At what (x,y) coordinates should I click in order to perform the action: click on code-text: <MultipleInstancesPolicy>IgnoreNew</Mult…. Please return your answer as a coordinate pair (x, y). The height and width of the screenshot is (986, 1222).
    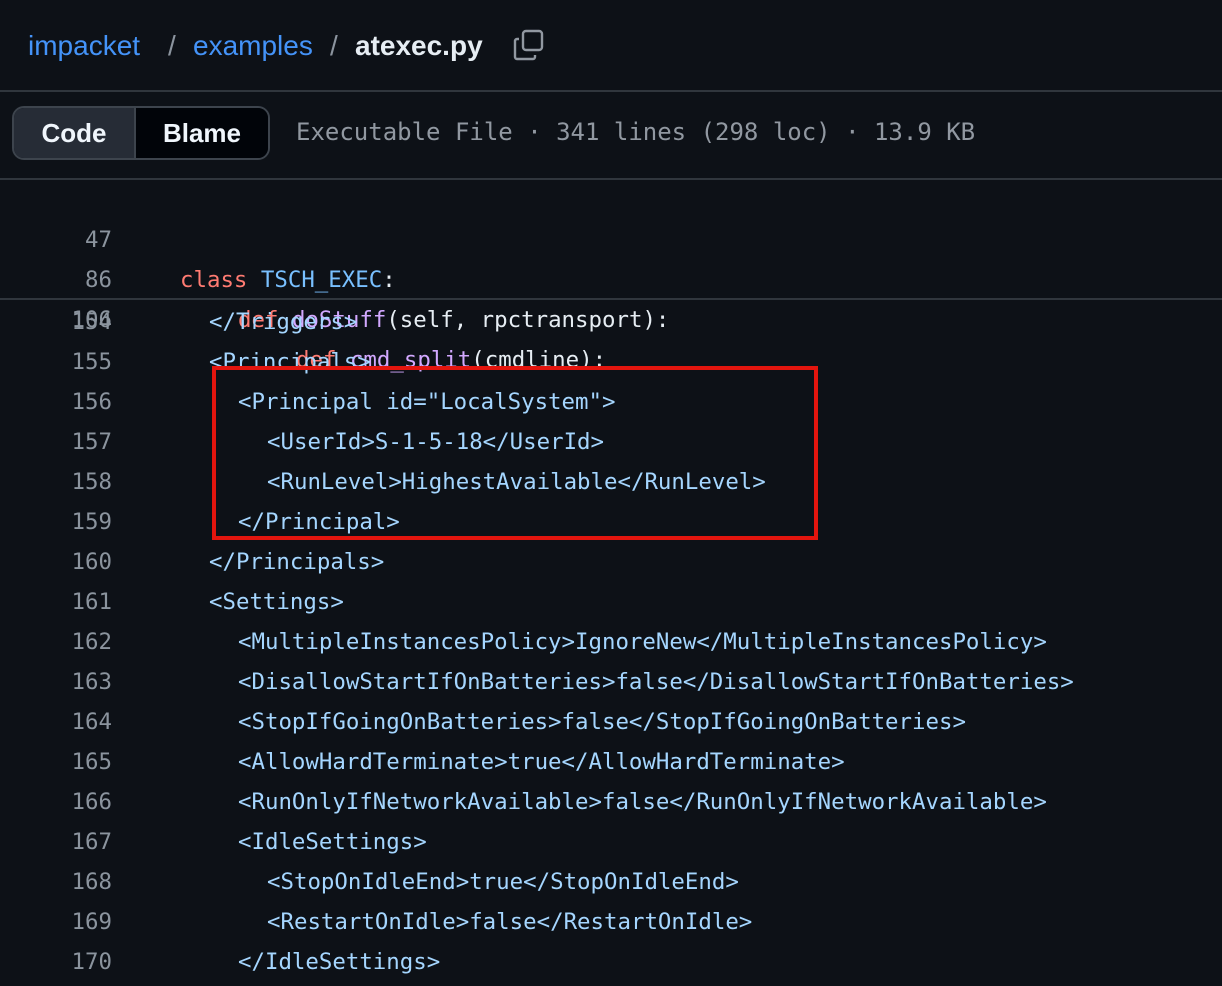
    Looking at the image, I should click on (642, 642).